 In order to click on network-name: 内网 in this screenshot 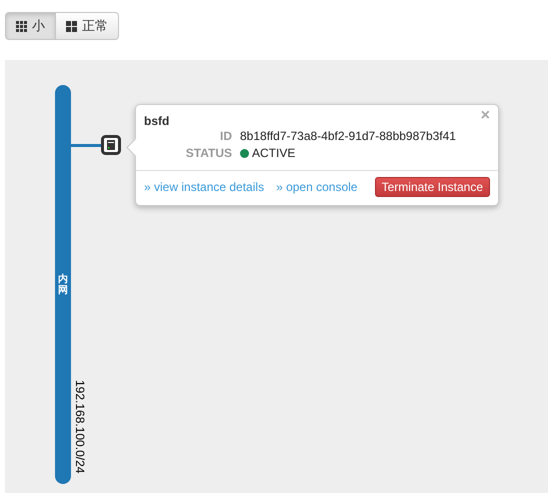, I will do `click(63, 285)`.